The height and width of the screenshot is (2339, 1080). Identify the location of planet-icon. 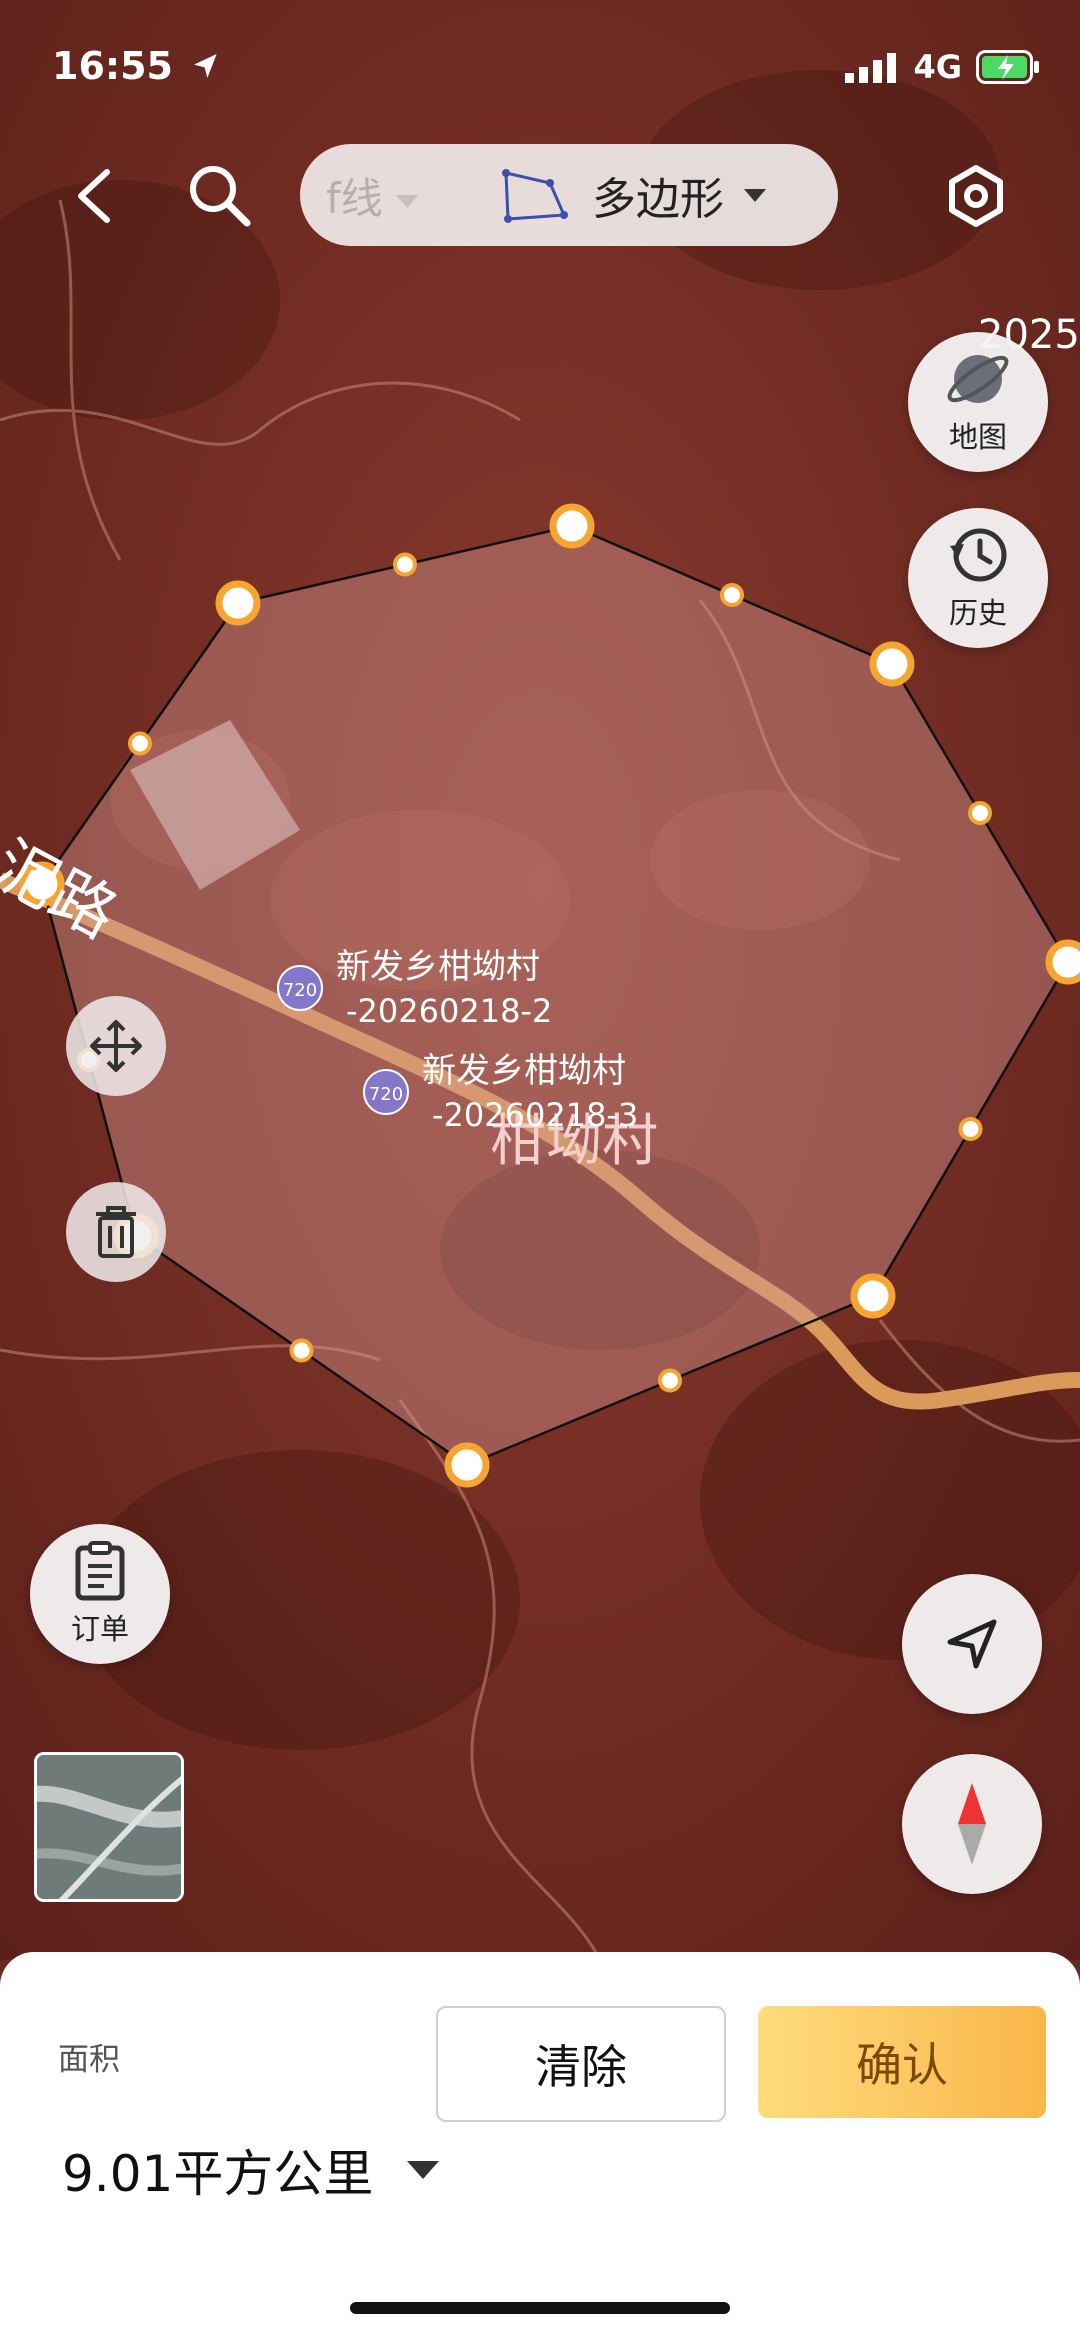
(978, 379).